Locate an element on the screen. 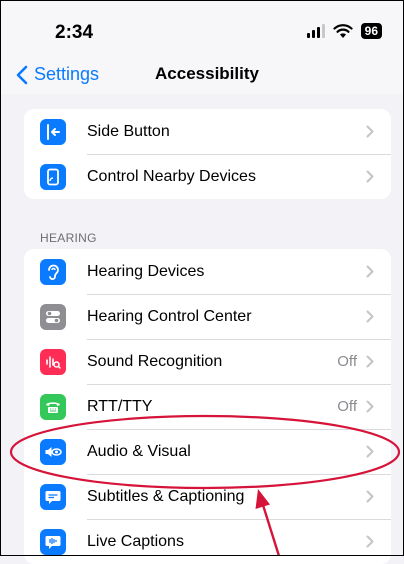 The height and width of the screenshot is (564, 404). wifi-icon is located at coordinates (343, 31).